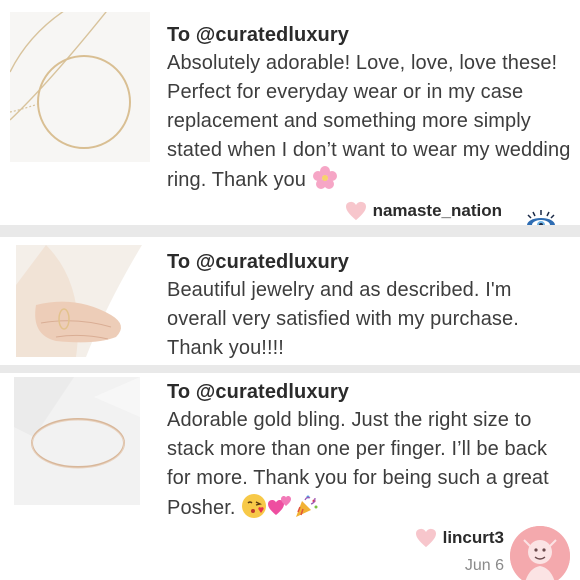 This screenshot has height=580, width=580. Describe the element at coordinates (280, 510) in the screenshot. I see `two-hearts-icon` at that location.